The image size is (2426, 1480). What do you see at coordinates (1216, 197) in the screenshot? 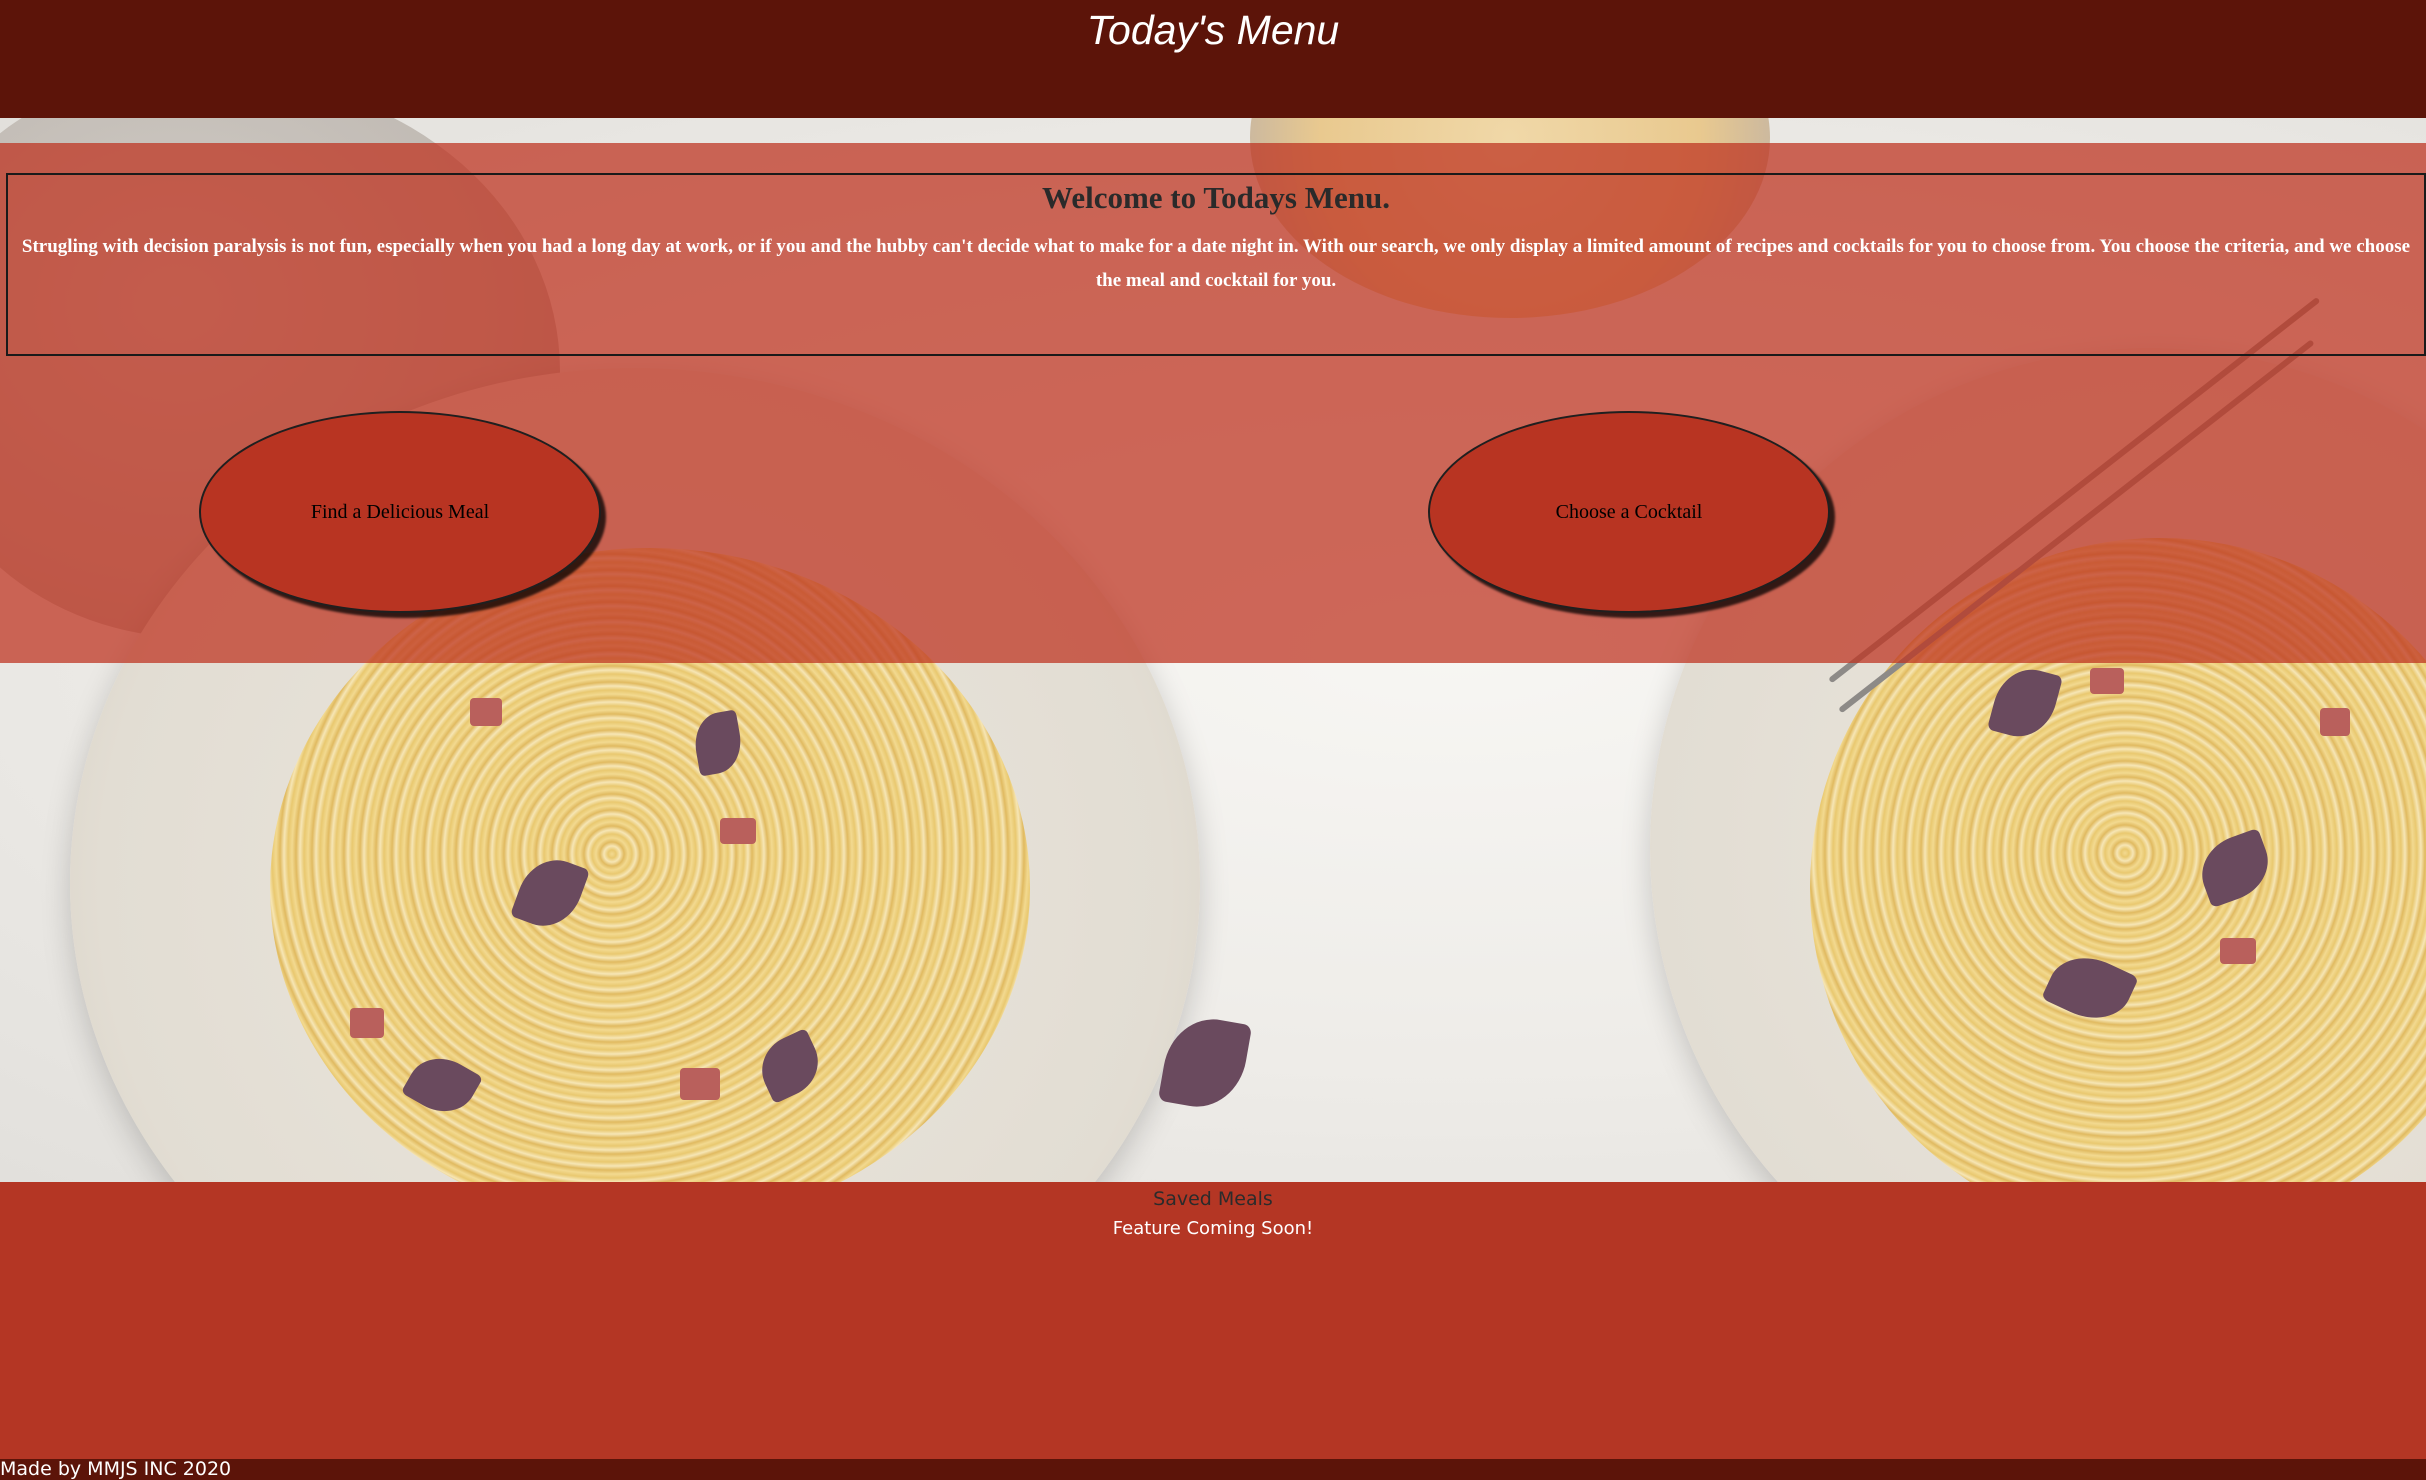
I see `welcome-heading: Welcome to Todays Menu.` at bounding box center [1216, 197].